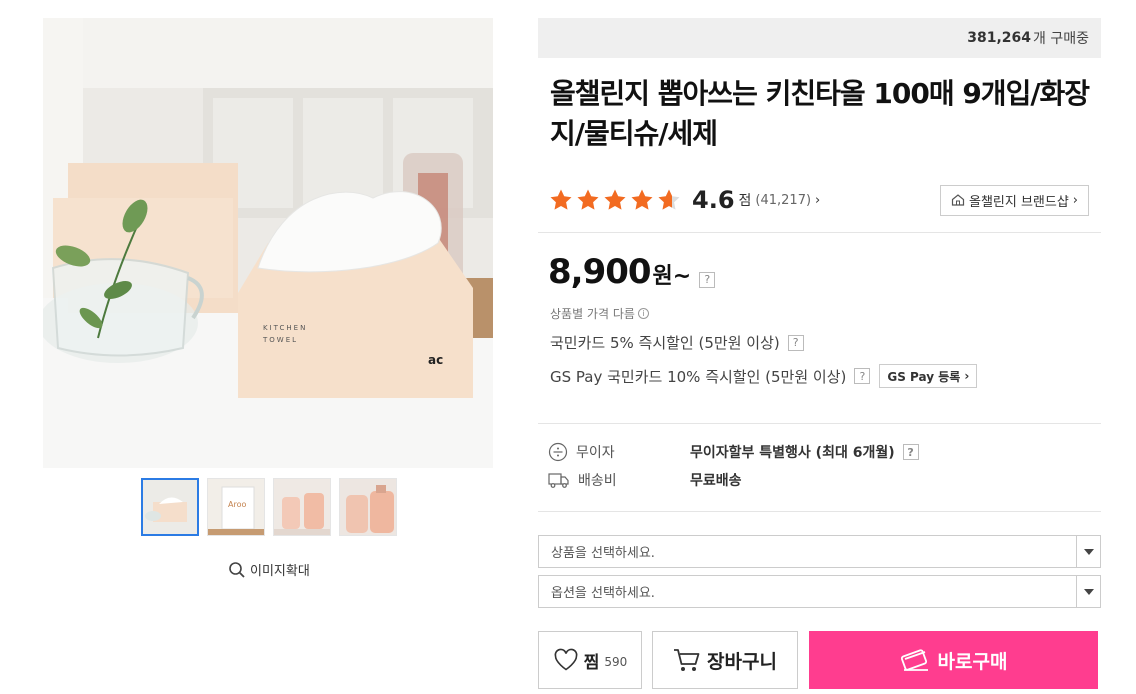 The width and height of the screenshot is (1136, 694). I want to click on product-select: 상품을 선택하세요., so click(819, 551).